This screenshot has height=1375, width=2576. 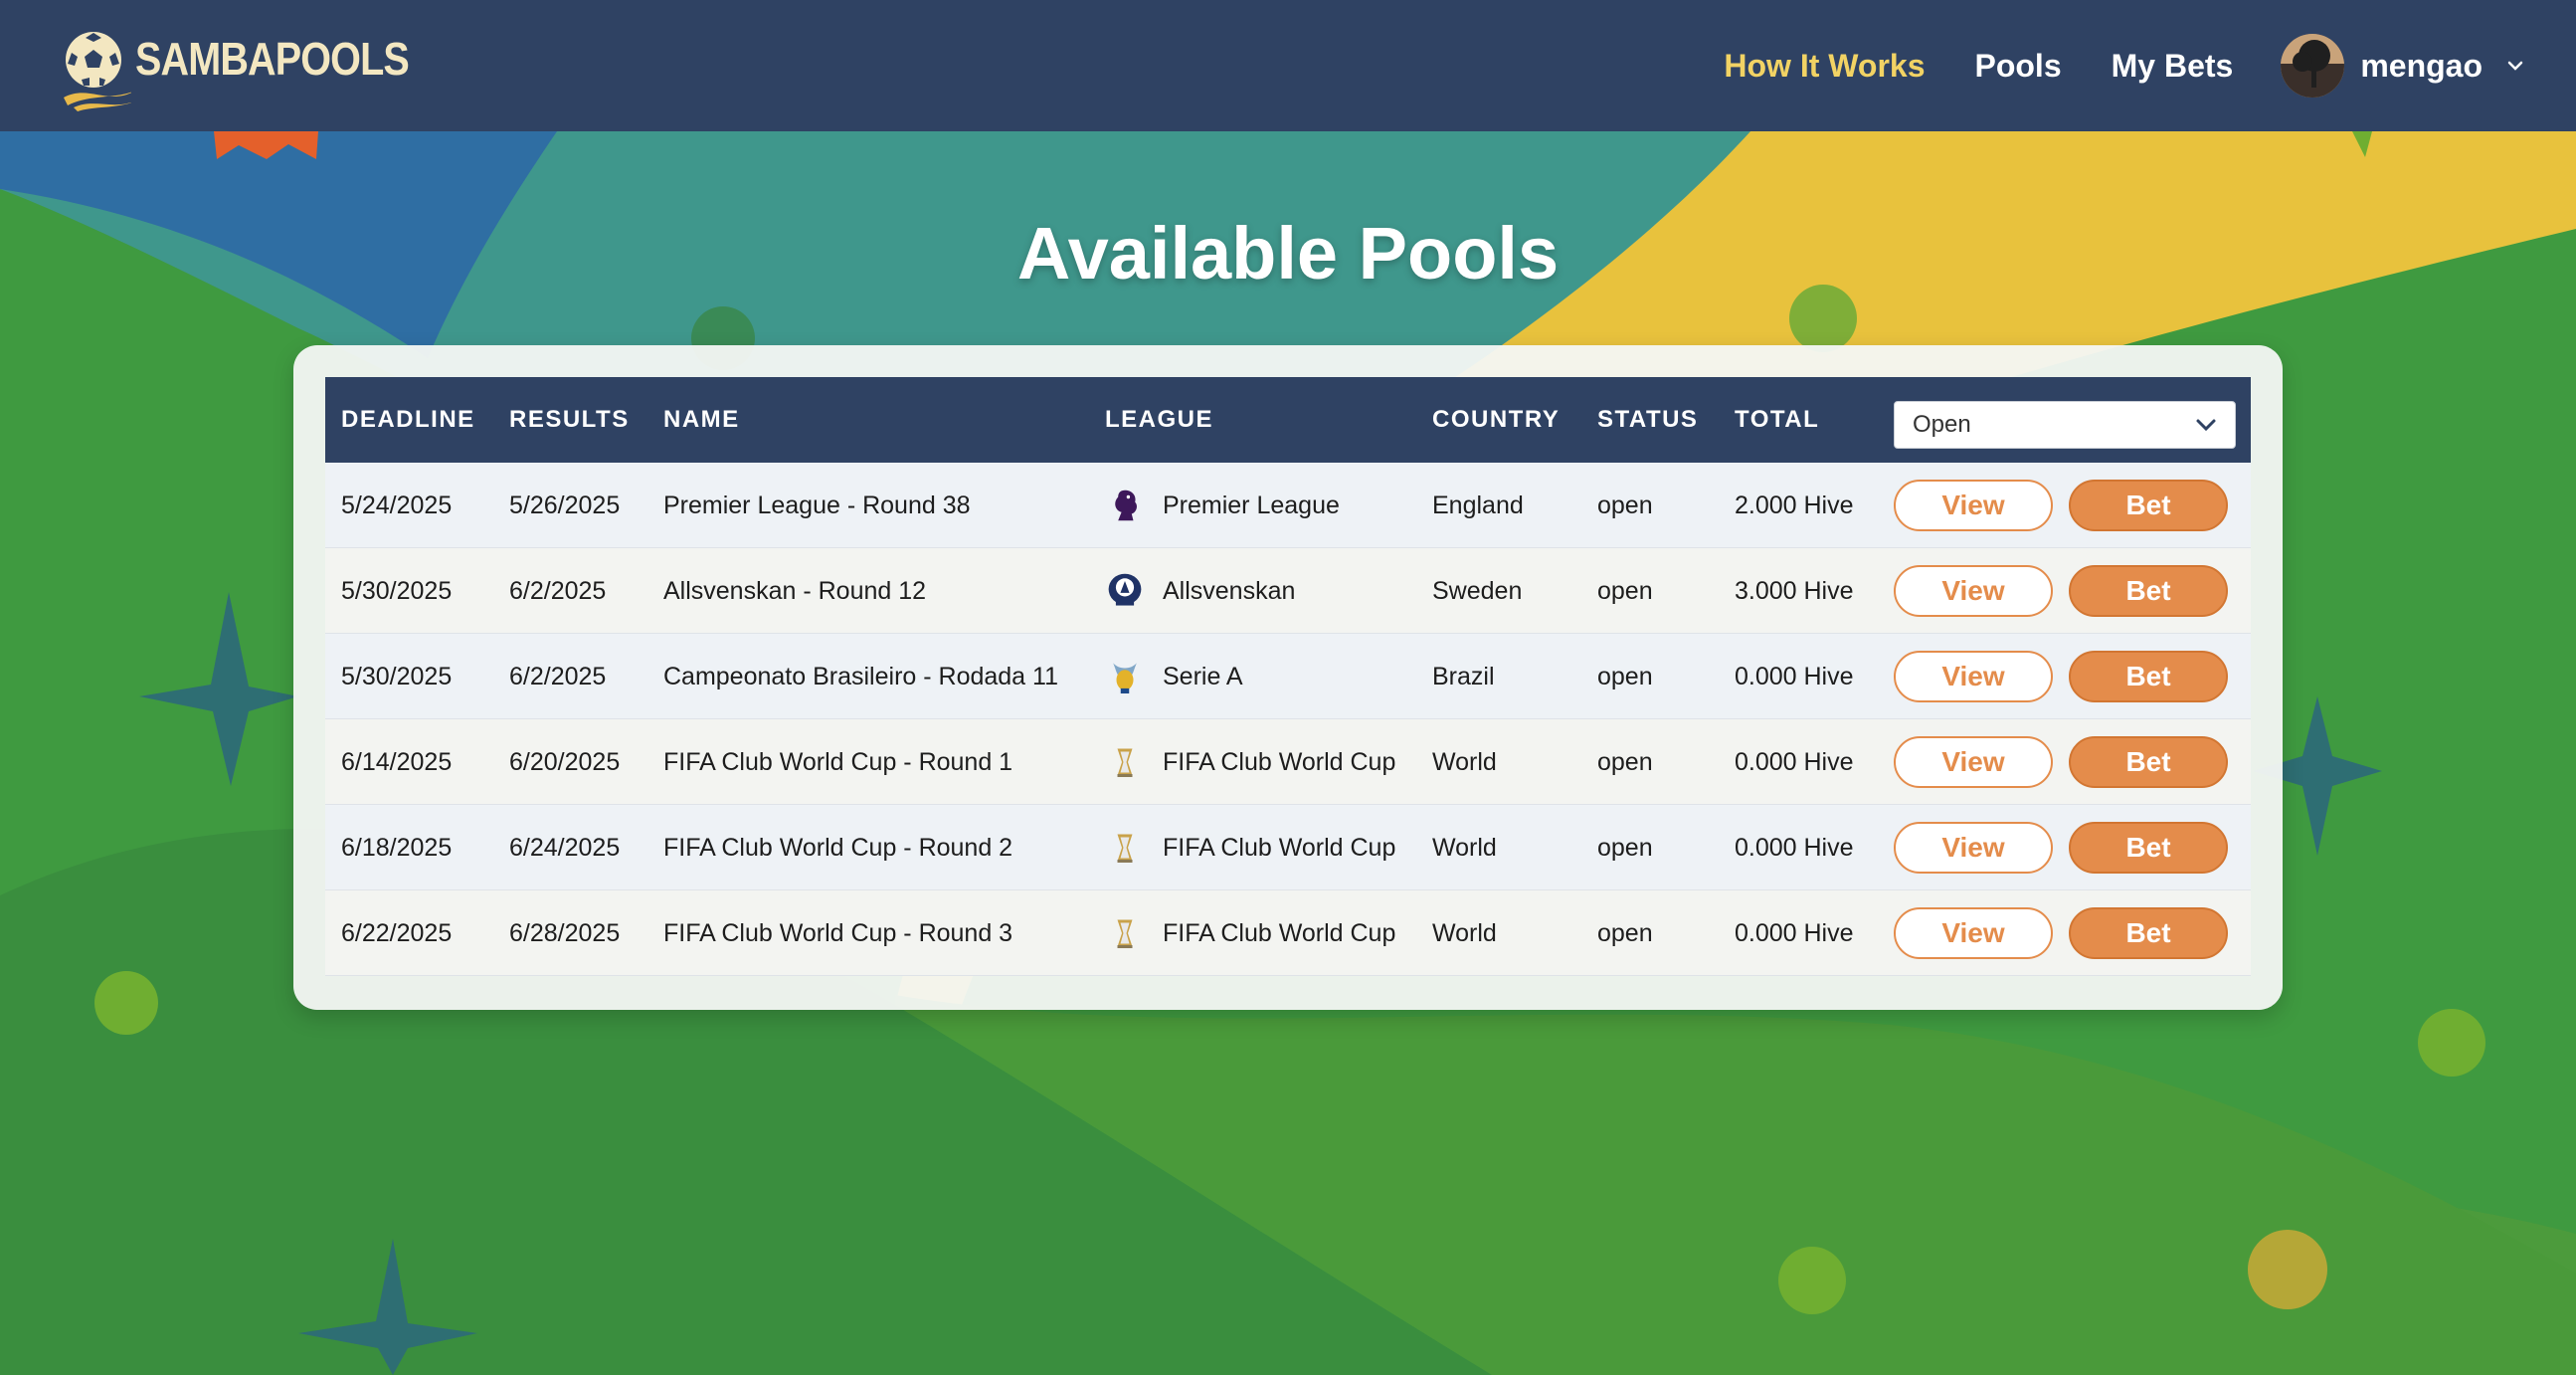 I want to click on cell-league: Allsvenskan, so click(x=1200, y=591).